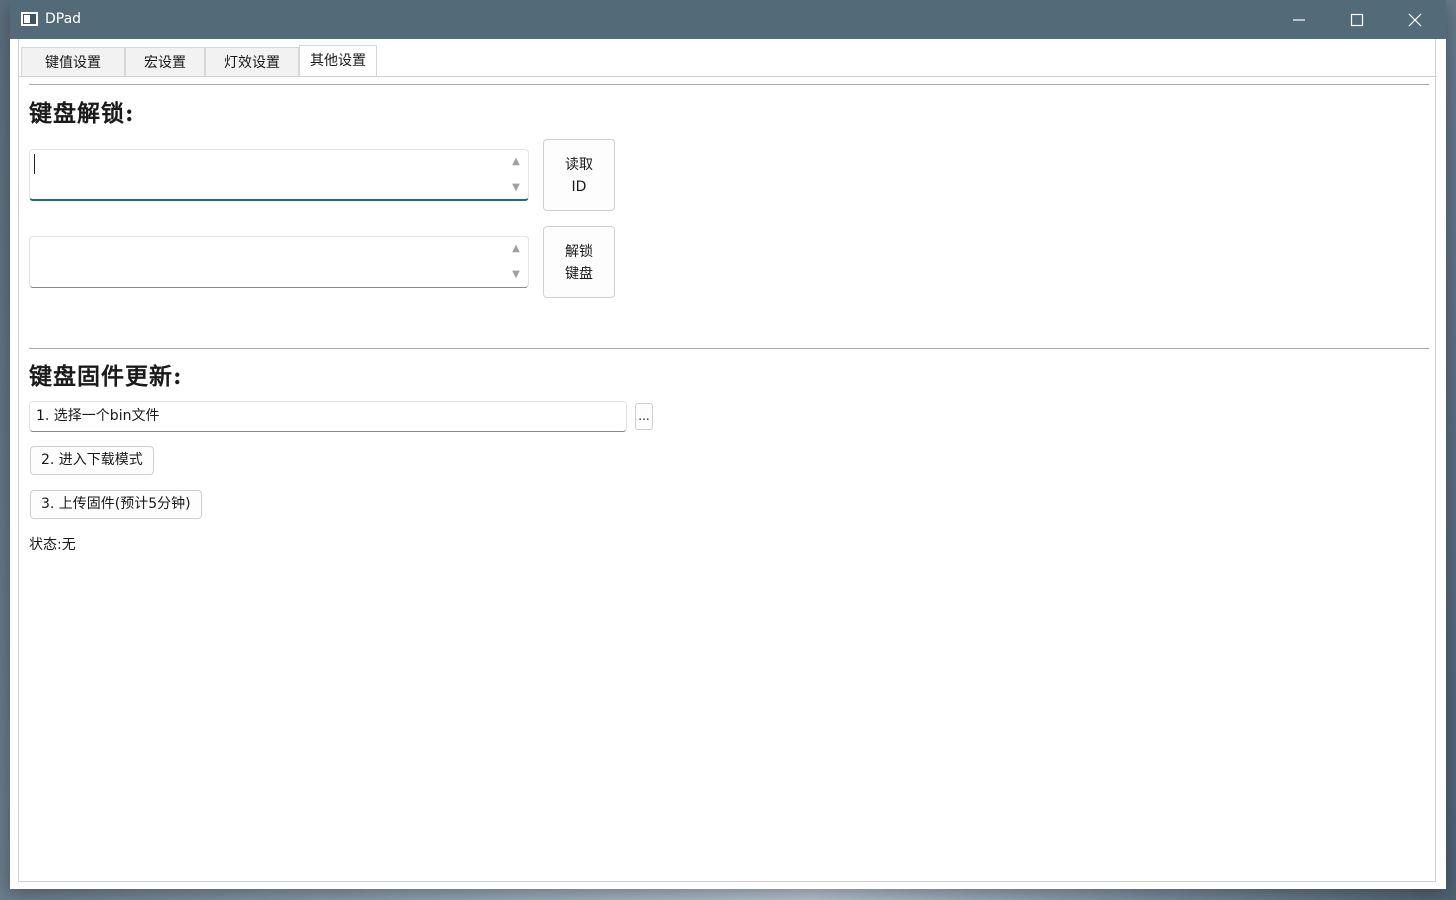  Describe the element at coordinates (579, 187) in the screenshot. I see `read-id-label-line2: ID` at that location.